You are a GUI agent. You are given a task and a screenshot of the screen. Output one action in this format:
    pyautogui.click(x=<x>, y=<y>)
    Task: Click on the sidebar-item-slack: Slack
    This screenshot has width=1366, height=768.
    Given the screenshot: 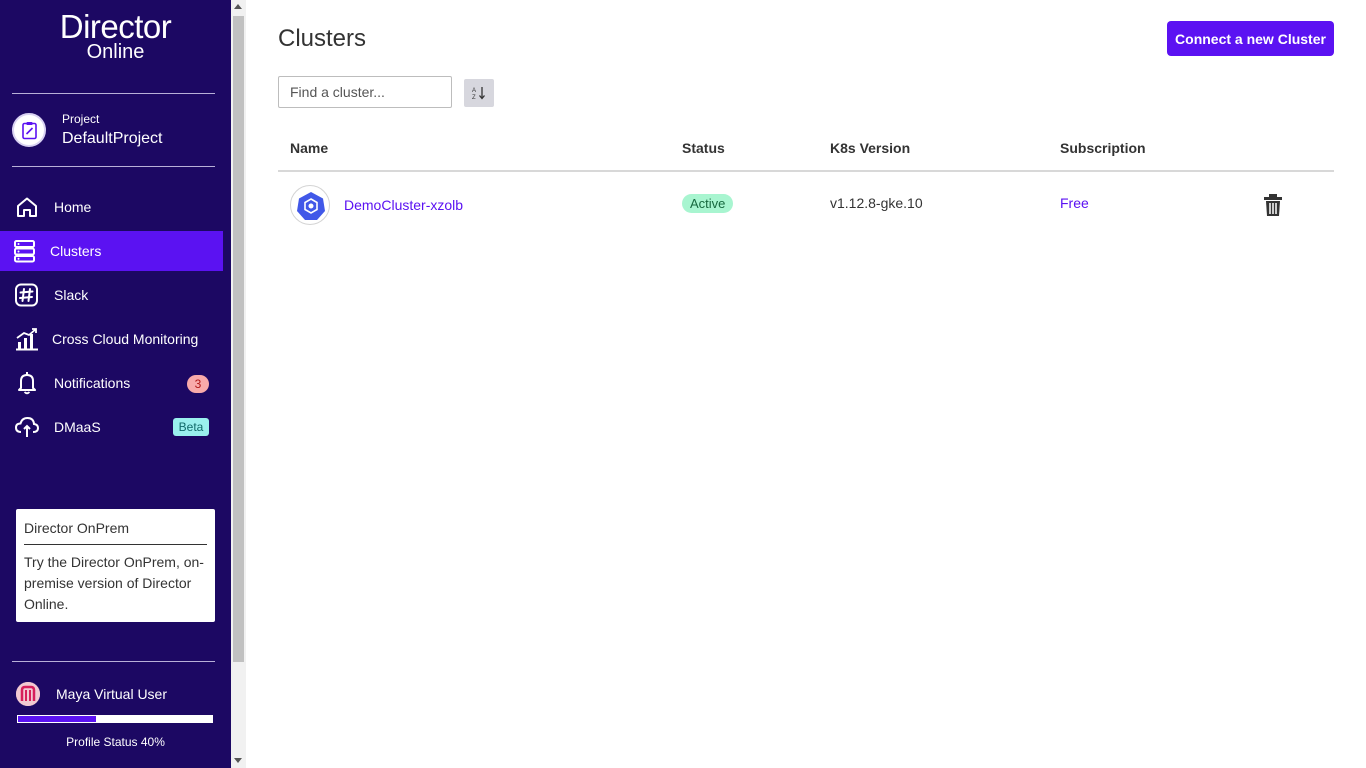 What is the action you would take?
    pyautogui.click(x=111, y=295)
    